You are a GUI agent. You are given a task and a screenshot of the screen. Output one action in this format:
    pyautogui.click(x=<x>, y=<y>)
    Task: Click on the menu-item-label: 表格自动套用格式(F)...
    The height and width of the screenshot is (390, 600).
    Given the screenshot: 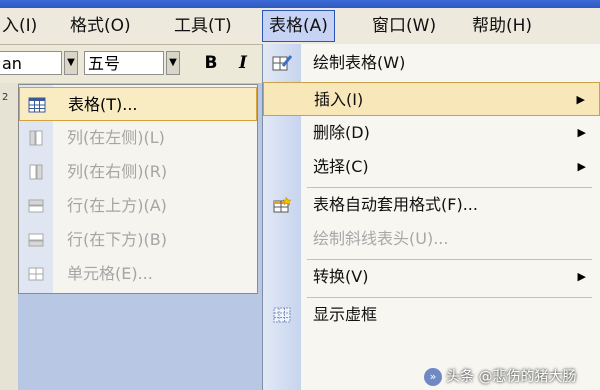 What is the action you would take?
    pyautogui.click(x=395, y=204)
    